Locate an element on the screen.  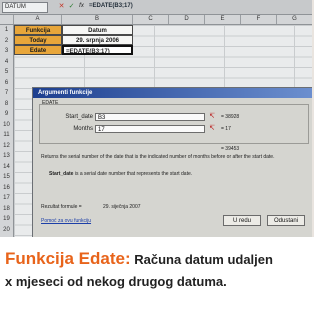
insert-function-icon: fx is located at coordinates (81, 6).